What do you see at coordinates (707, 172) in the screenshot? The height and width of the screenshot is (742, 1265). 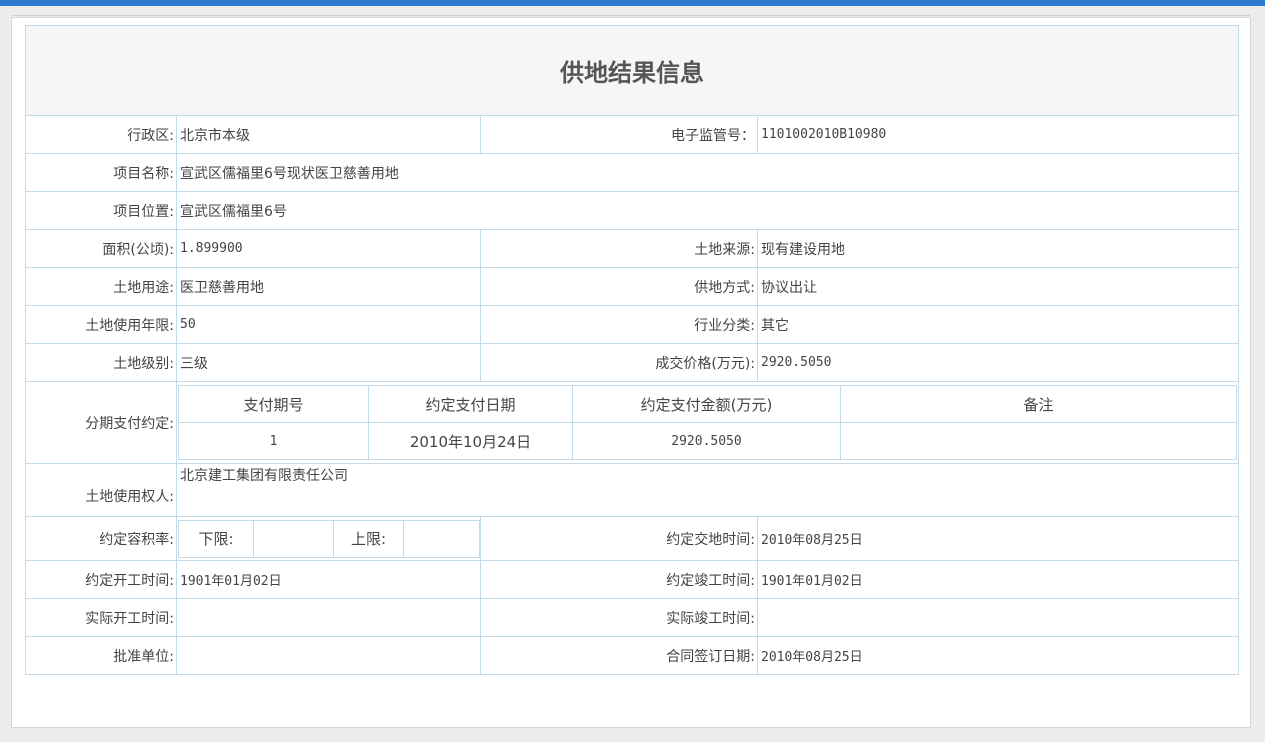 I see `project-name-value: 宣武区儒福里6号现状医卫慈善用地` at bounding box center [707, 172].